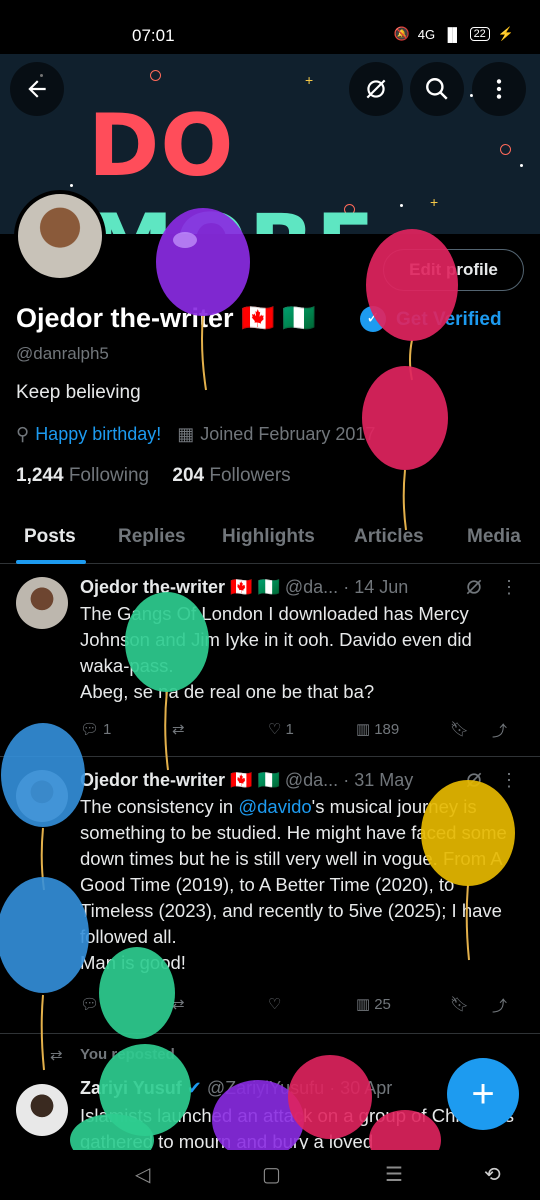  Describe the element at coordinates (492, 1174) in the screenshot. I see `rotate-icon: ⟲` at that location.